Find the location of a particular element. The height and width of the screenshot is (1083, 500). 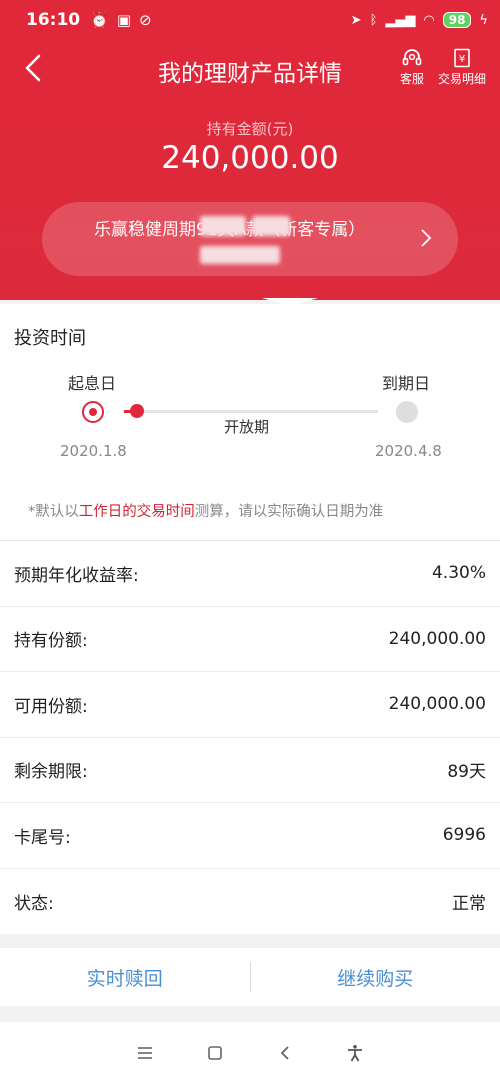

detail-value: 89天 is located at coordinates (466, 772).